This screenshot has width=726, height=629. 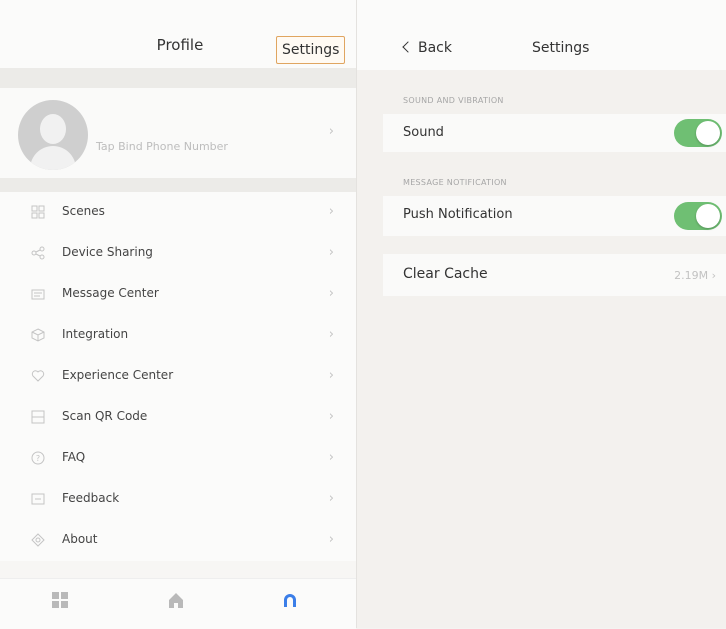 What do you see at coordinates (60, 602) in the screenshot?
I see `devices-grid-icon` at bounding box center [60, 602].